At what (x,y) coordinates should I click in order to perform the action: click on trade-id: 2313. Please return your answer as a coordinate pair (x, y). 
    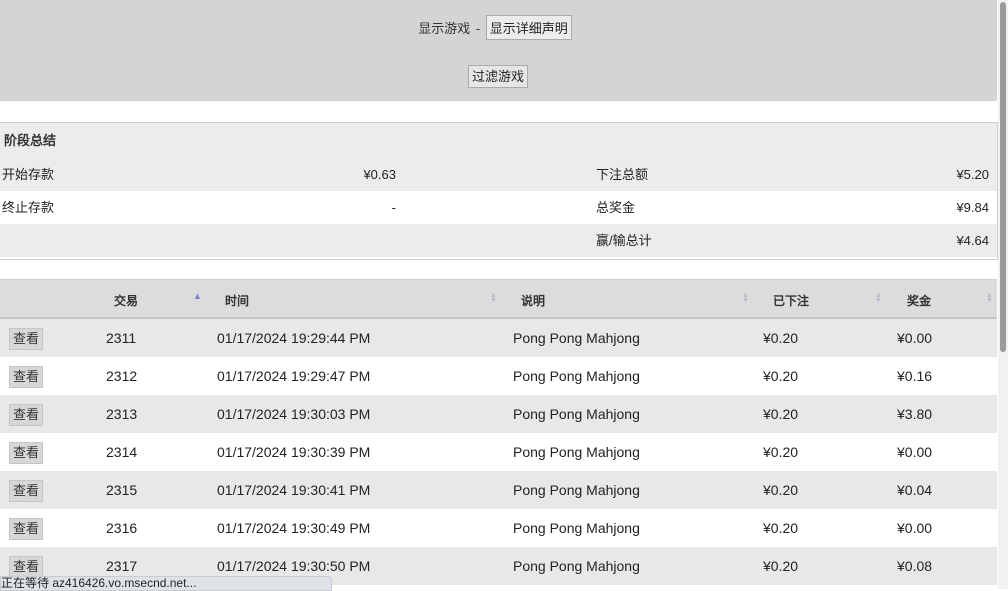
    Looking at the image, I should click on (122, 414).